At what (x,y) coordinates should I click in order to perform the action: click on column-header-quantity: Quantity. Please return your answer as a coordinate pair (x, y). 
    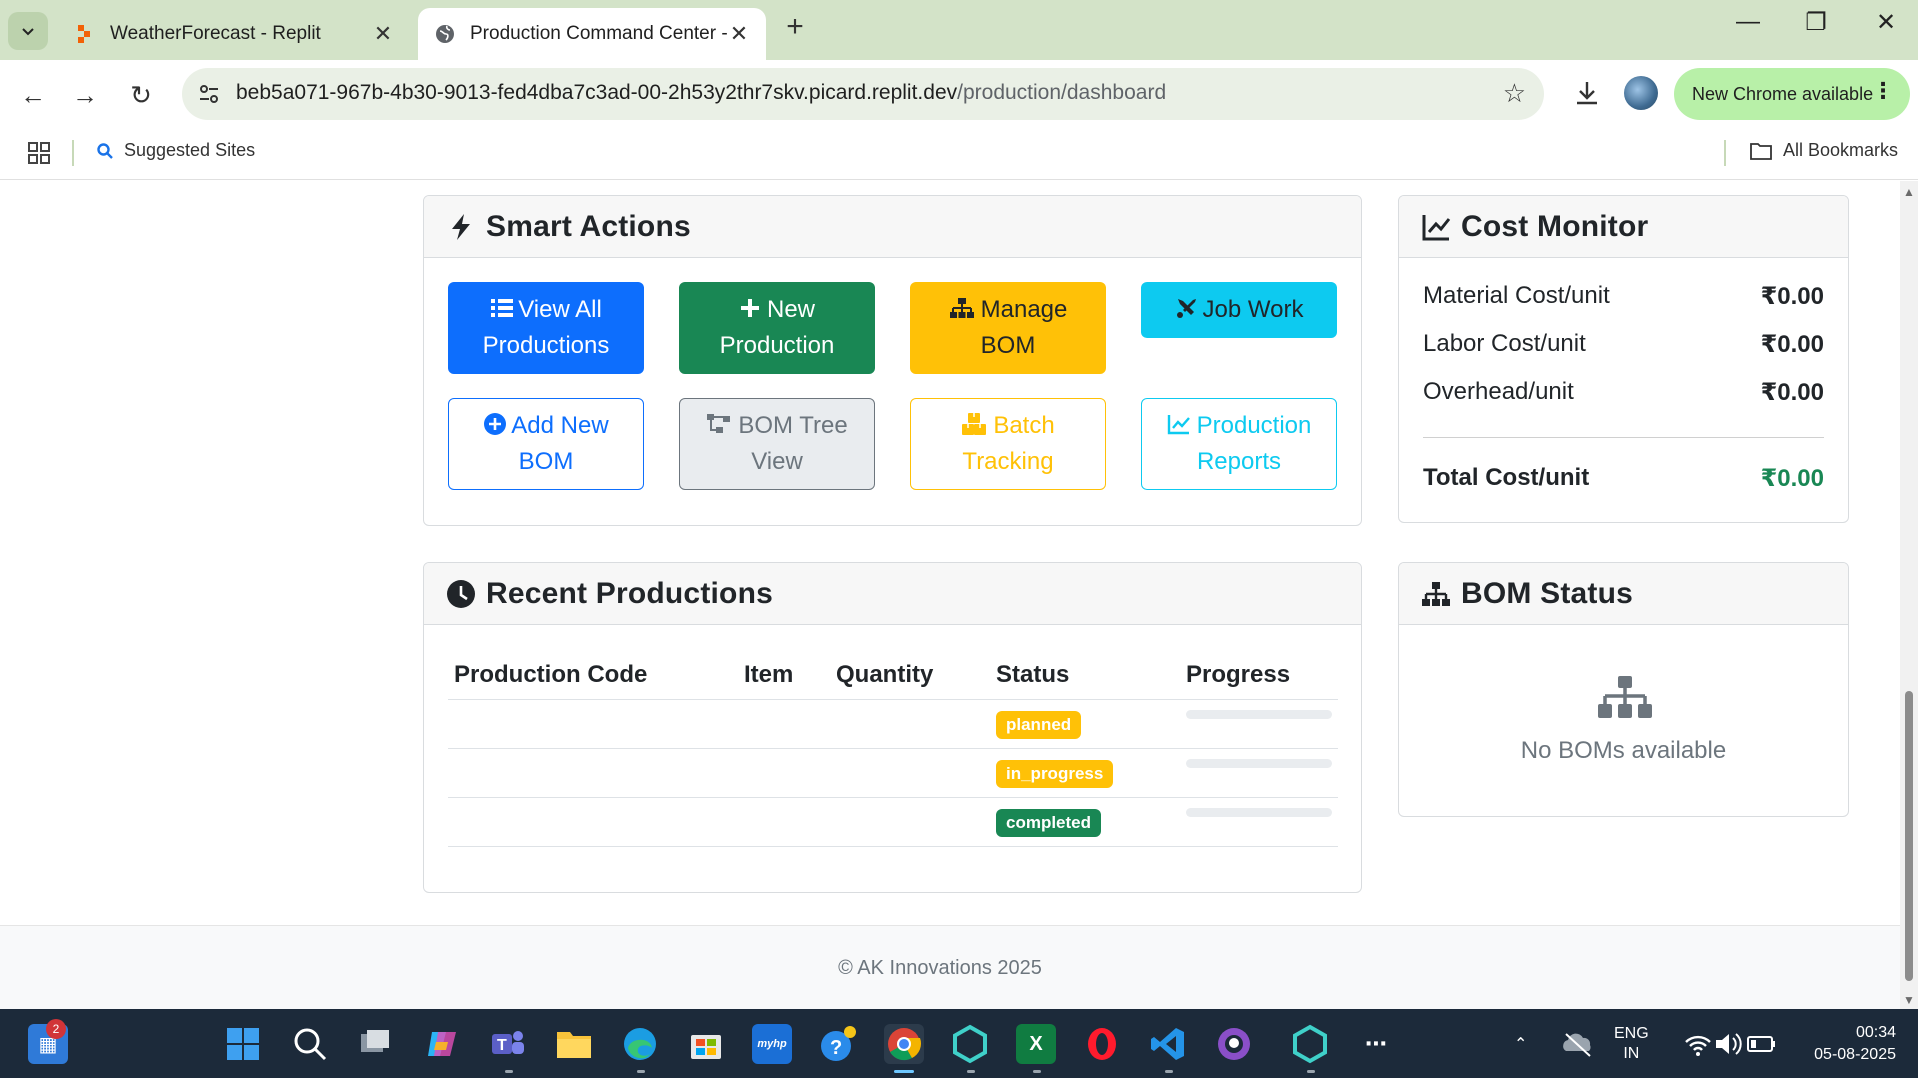
    Looking at the image, I should click on (910, 675).